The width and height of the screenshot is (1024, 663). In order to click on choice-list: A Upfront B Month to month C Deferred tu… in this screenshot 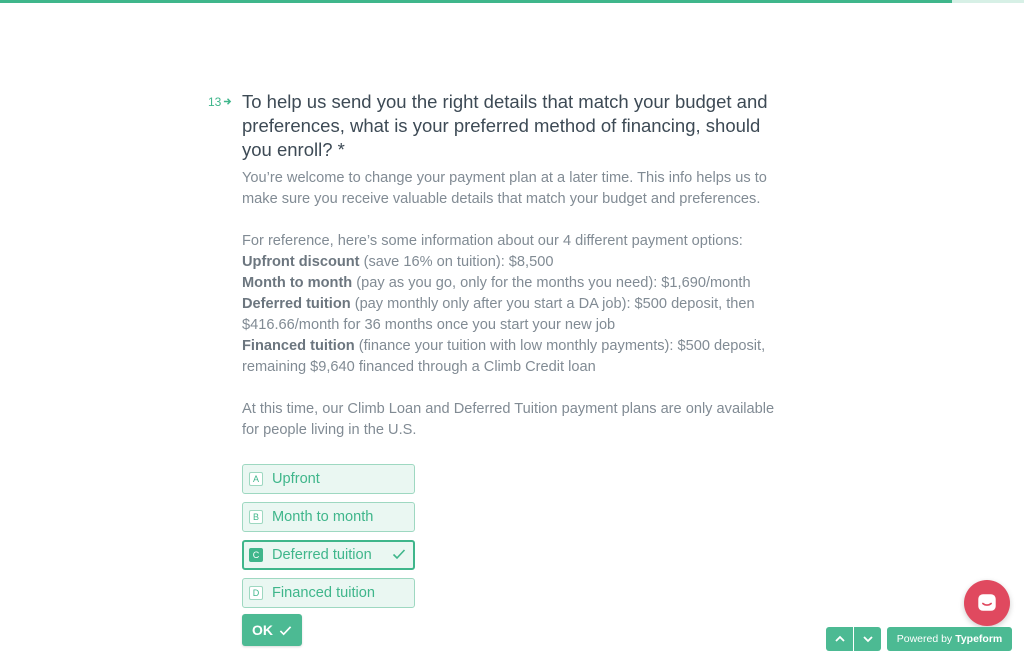, I will do `click(328, 540)`.